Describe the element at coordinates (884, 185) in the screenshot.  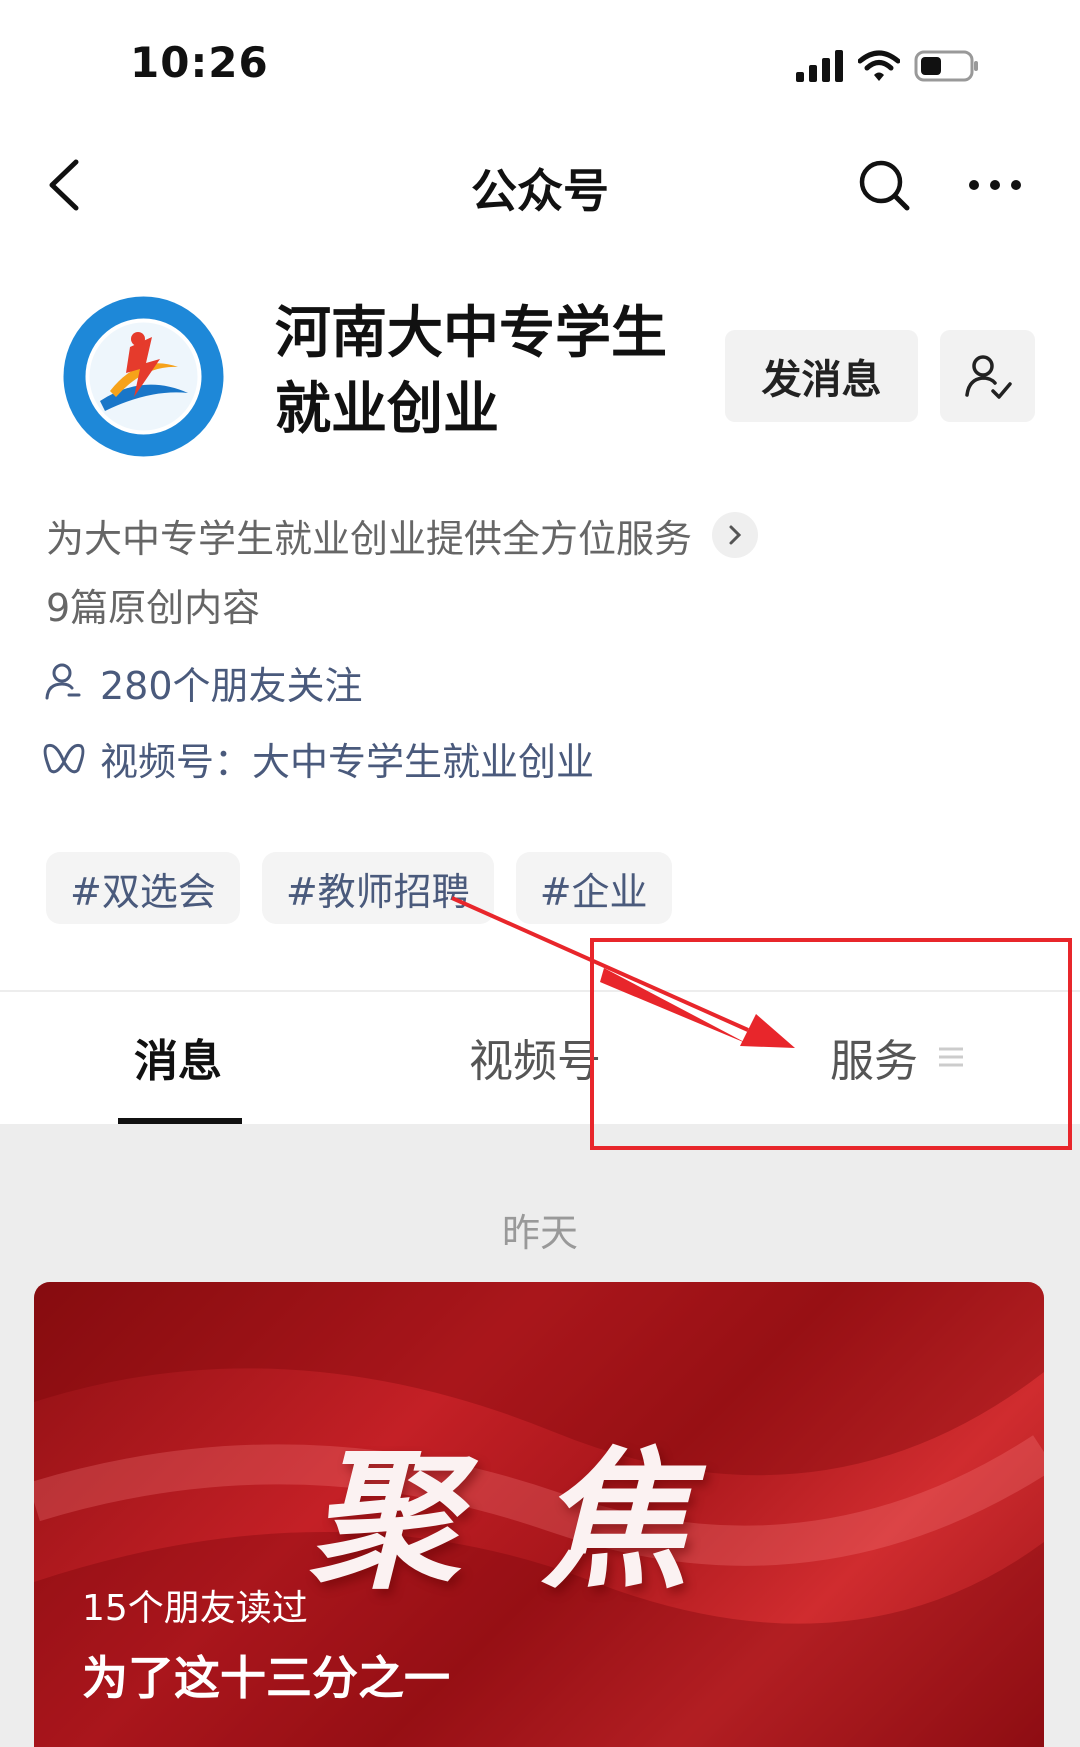
I see `search-icon` at that location.